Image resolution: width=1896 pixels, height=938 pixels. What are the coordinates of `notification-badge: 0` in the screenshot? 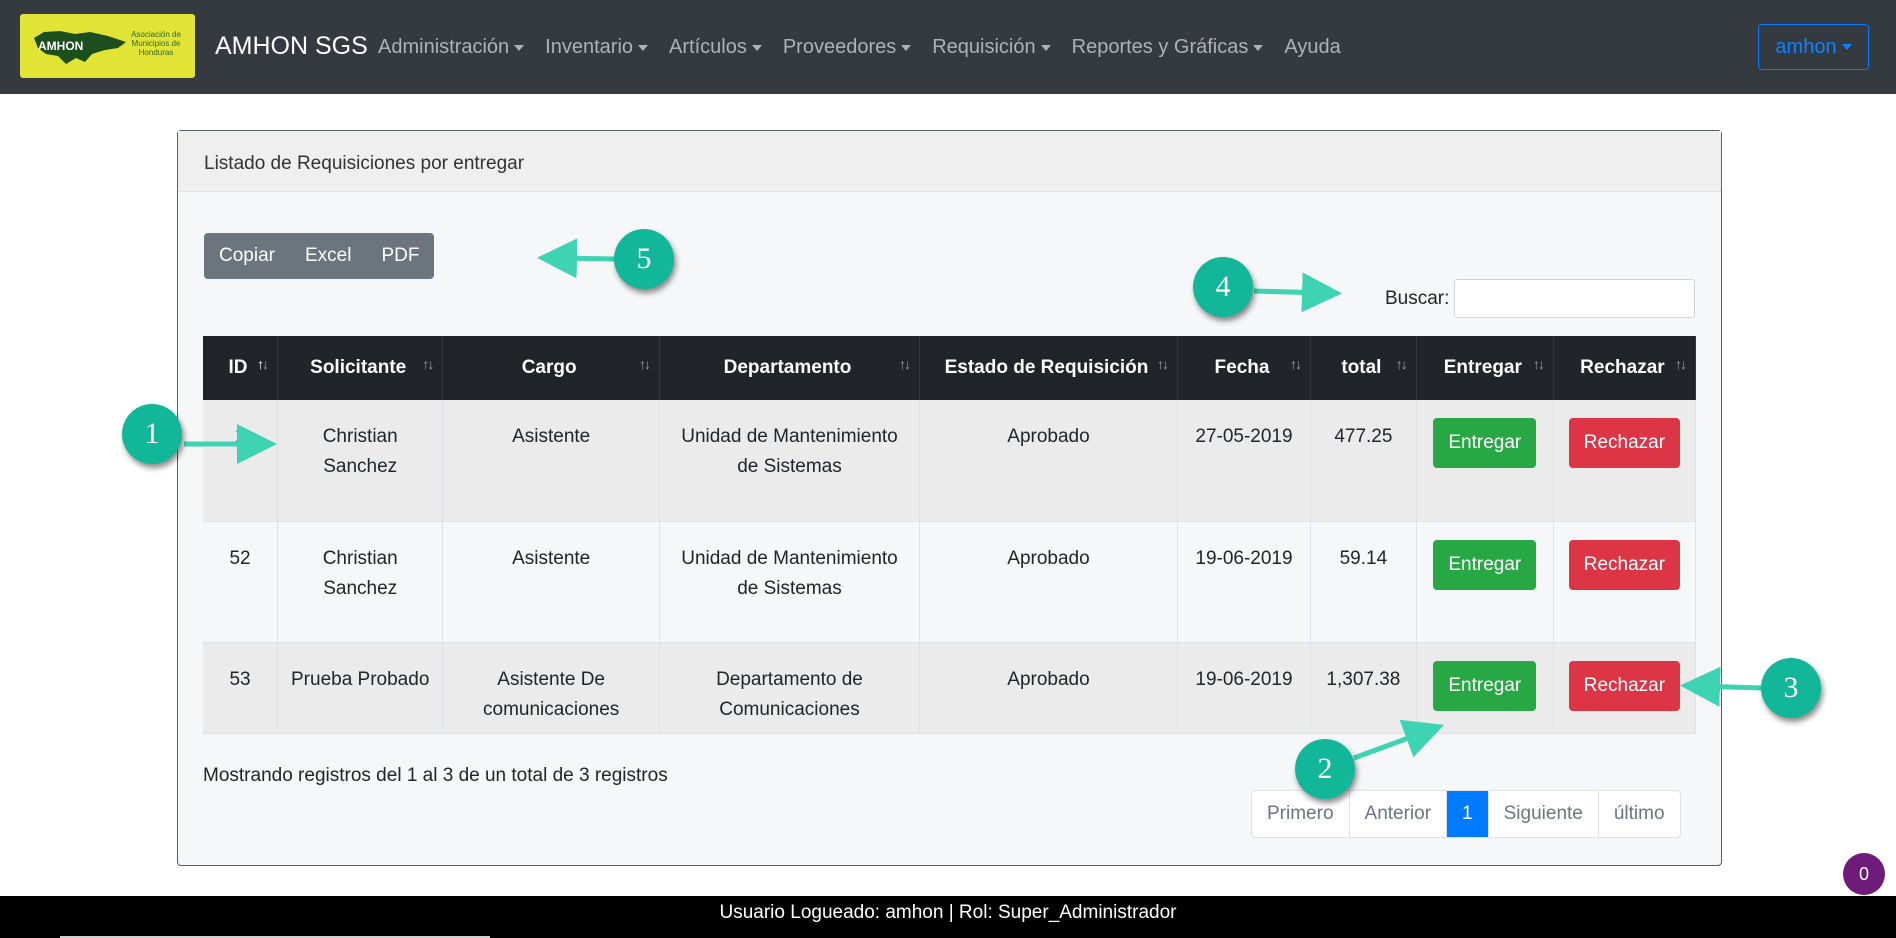 It's located at (1864, 874).